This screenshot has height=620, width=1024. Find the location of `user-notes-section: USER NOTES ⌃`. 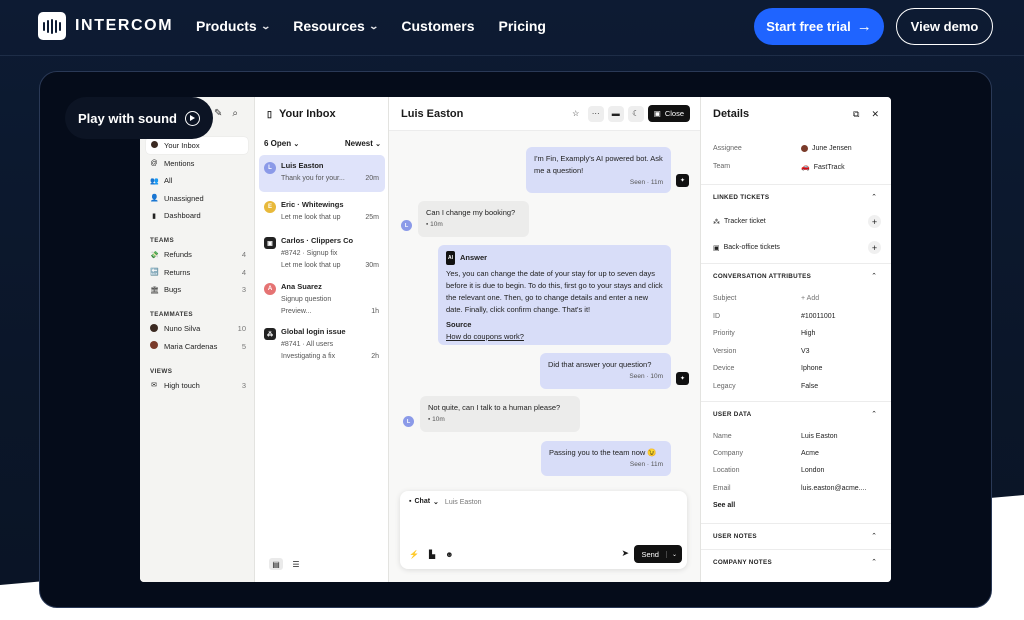

user-notes-section: USER NOTES ⌃ is located at coordinates (796, 536).